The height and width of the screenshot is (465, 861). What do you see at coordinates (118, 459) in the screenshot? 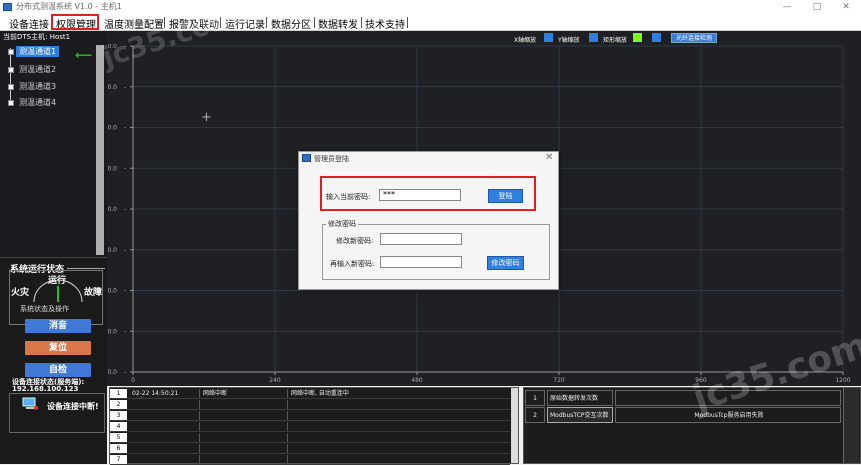
I see `row-index: 7` at bounding box center [118, 459].